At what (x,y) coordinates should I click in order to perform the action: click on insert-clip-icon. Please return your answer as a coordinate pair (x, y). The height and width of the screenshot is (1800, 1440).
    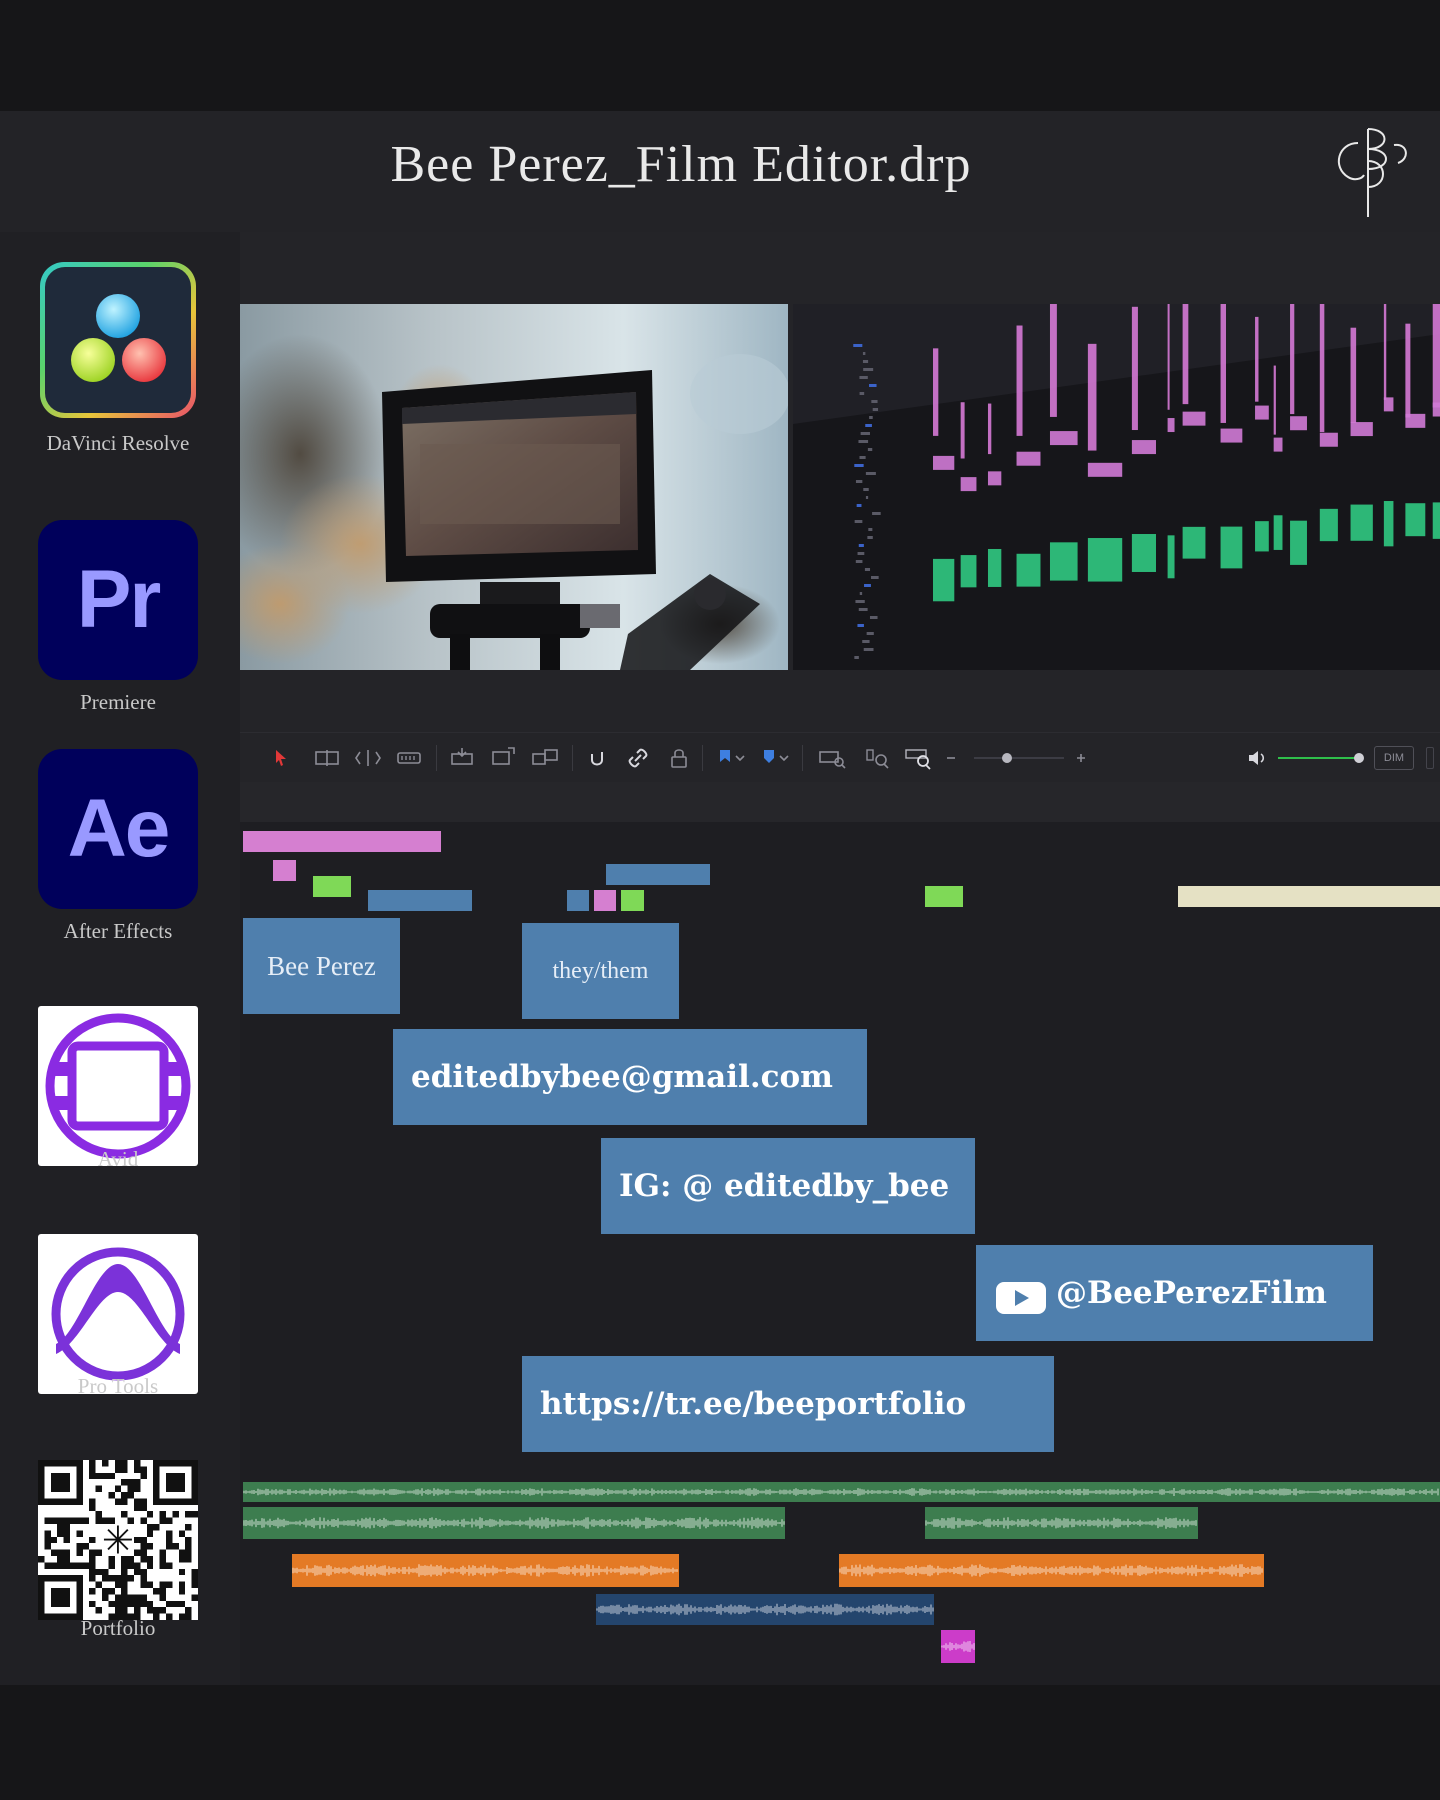
    Looking at the image, I should click on (462, 758).